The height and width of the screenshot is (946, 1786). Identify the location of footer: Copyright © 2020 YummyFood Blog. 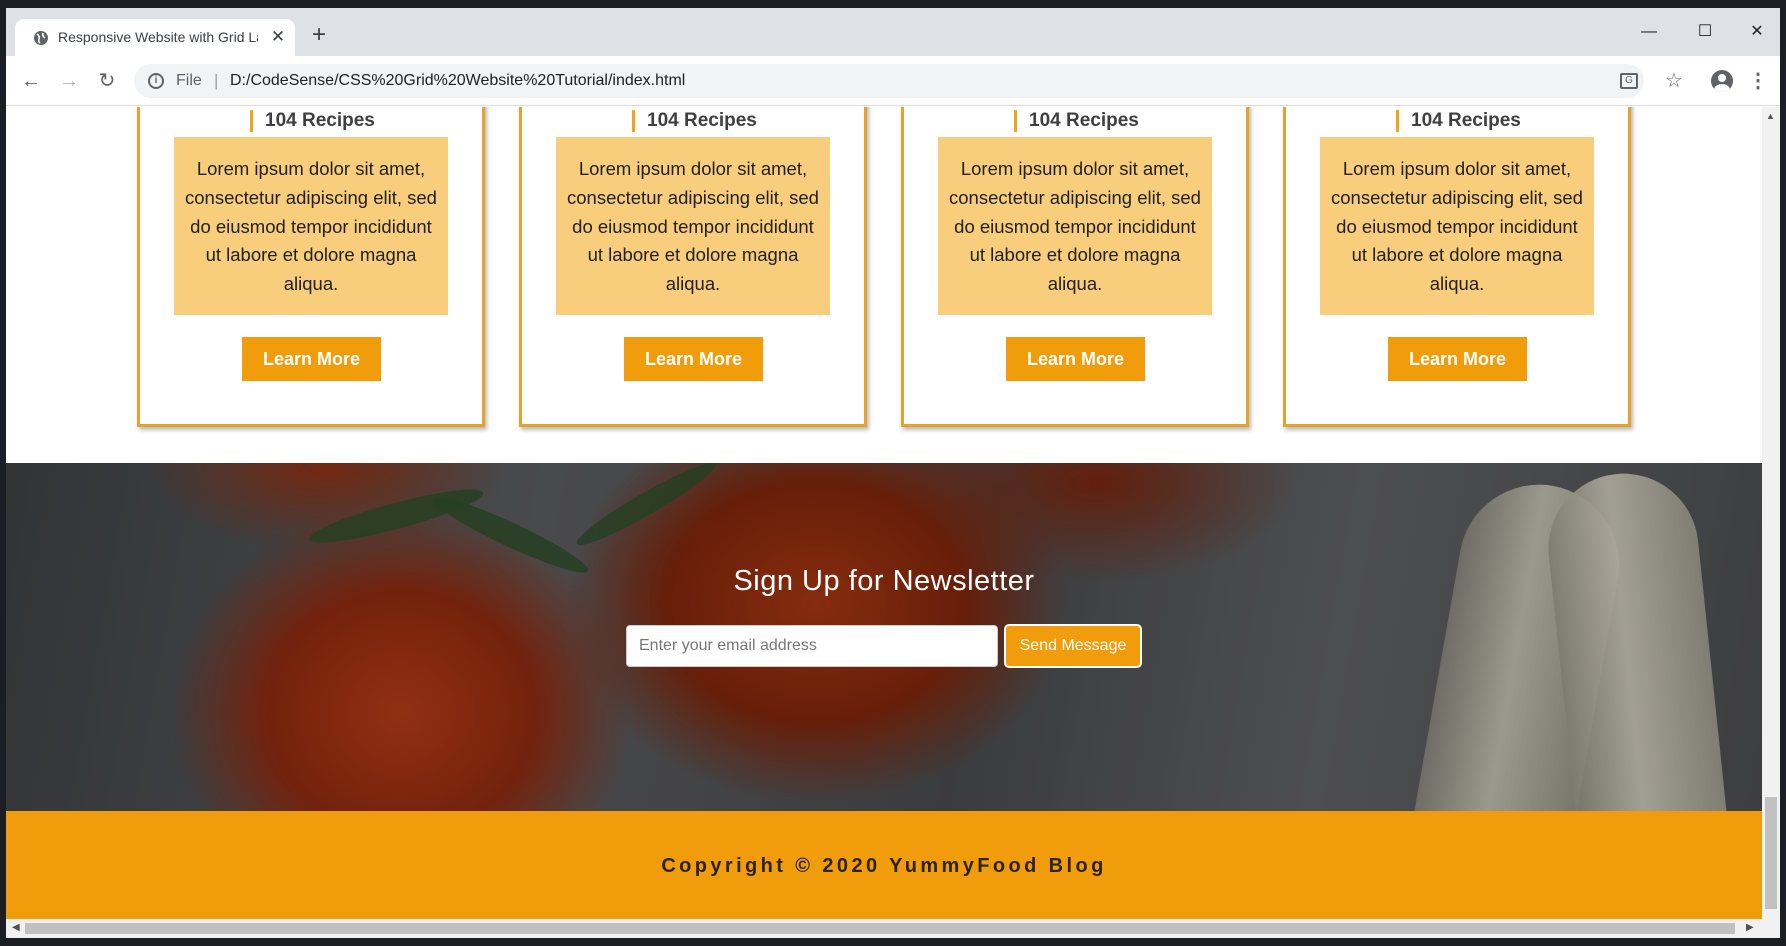
(884, 865).